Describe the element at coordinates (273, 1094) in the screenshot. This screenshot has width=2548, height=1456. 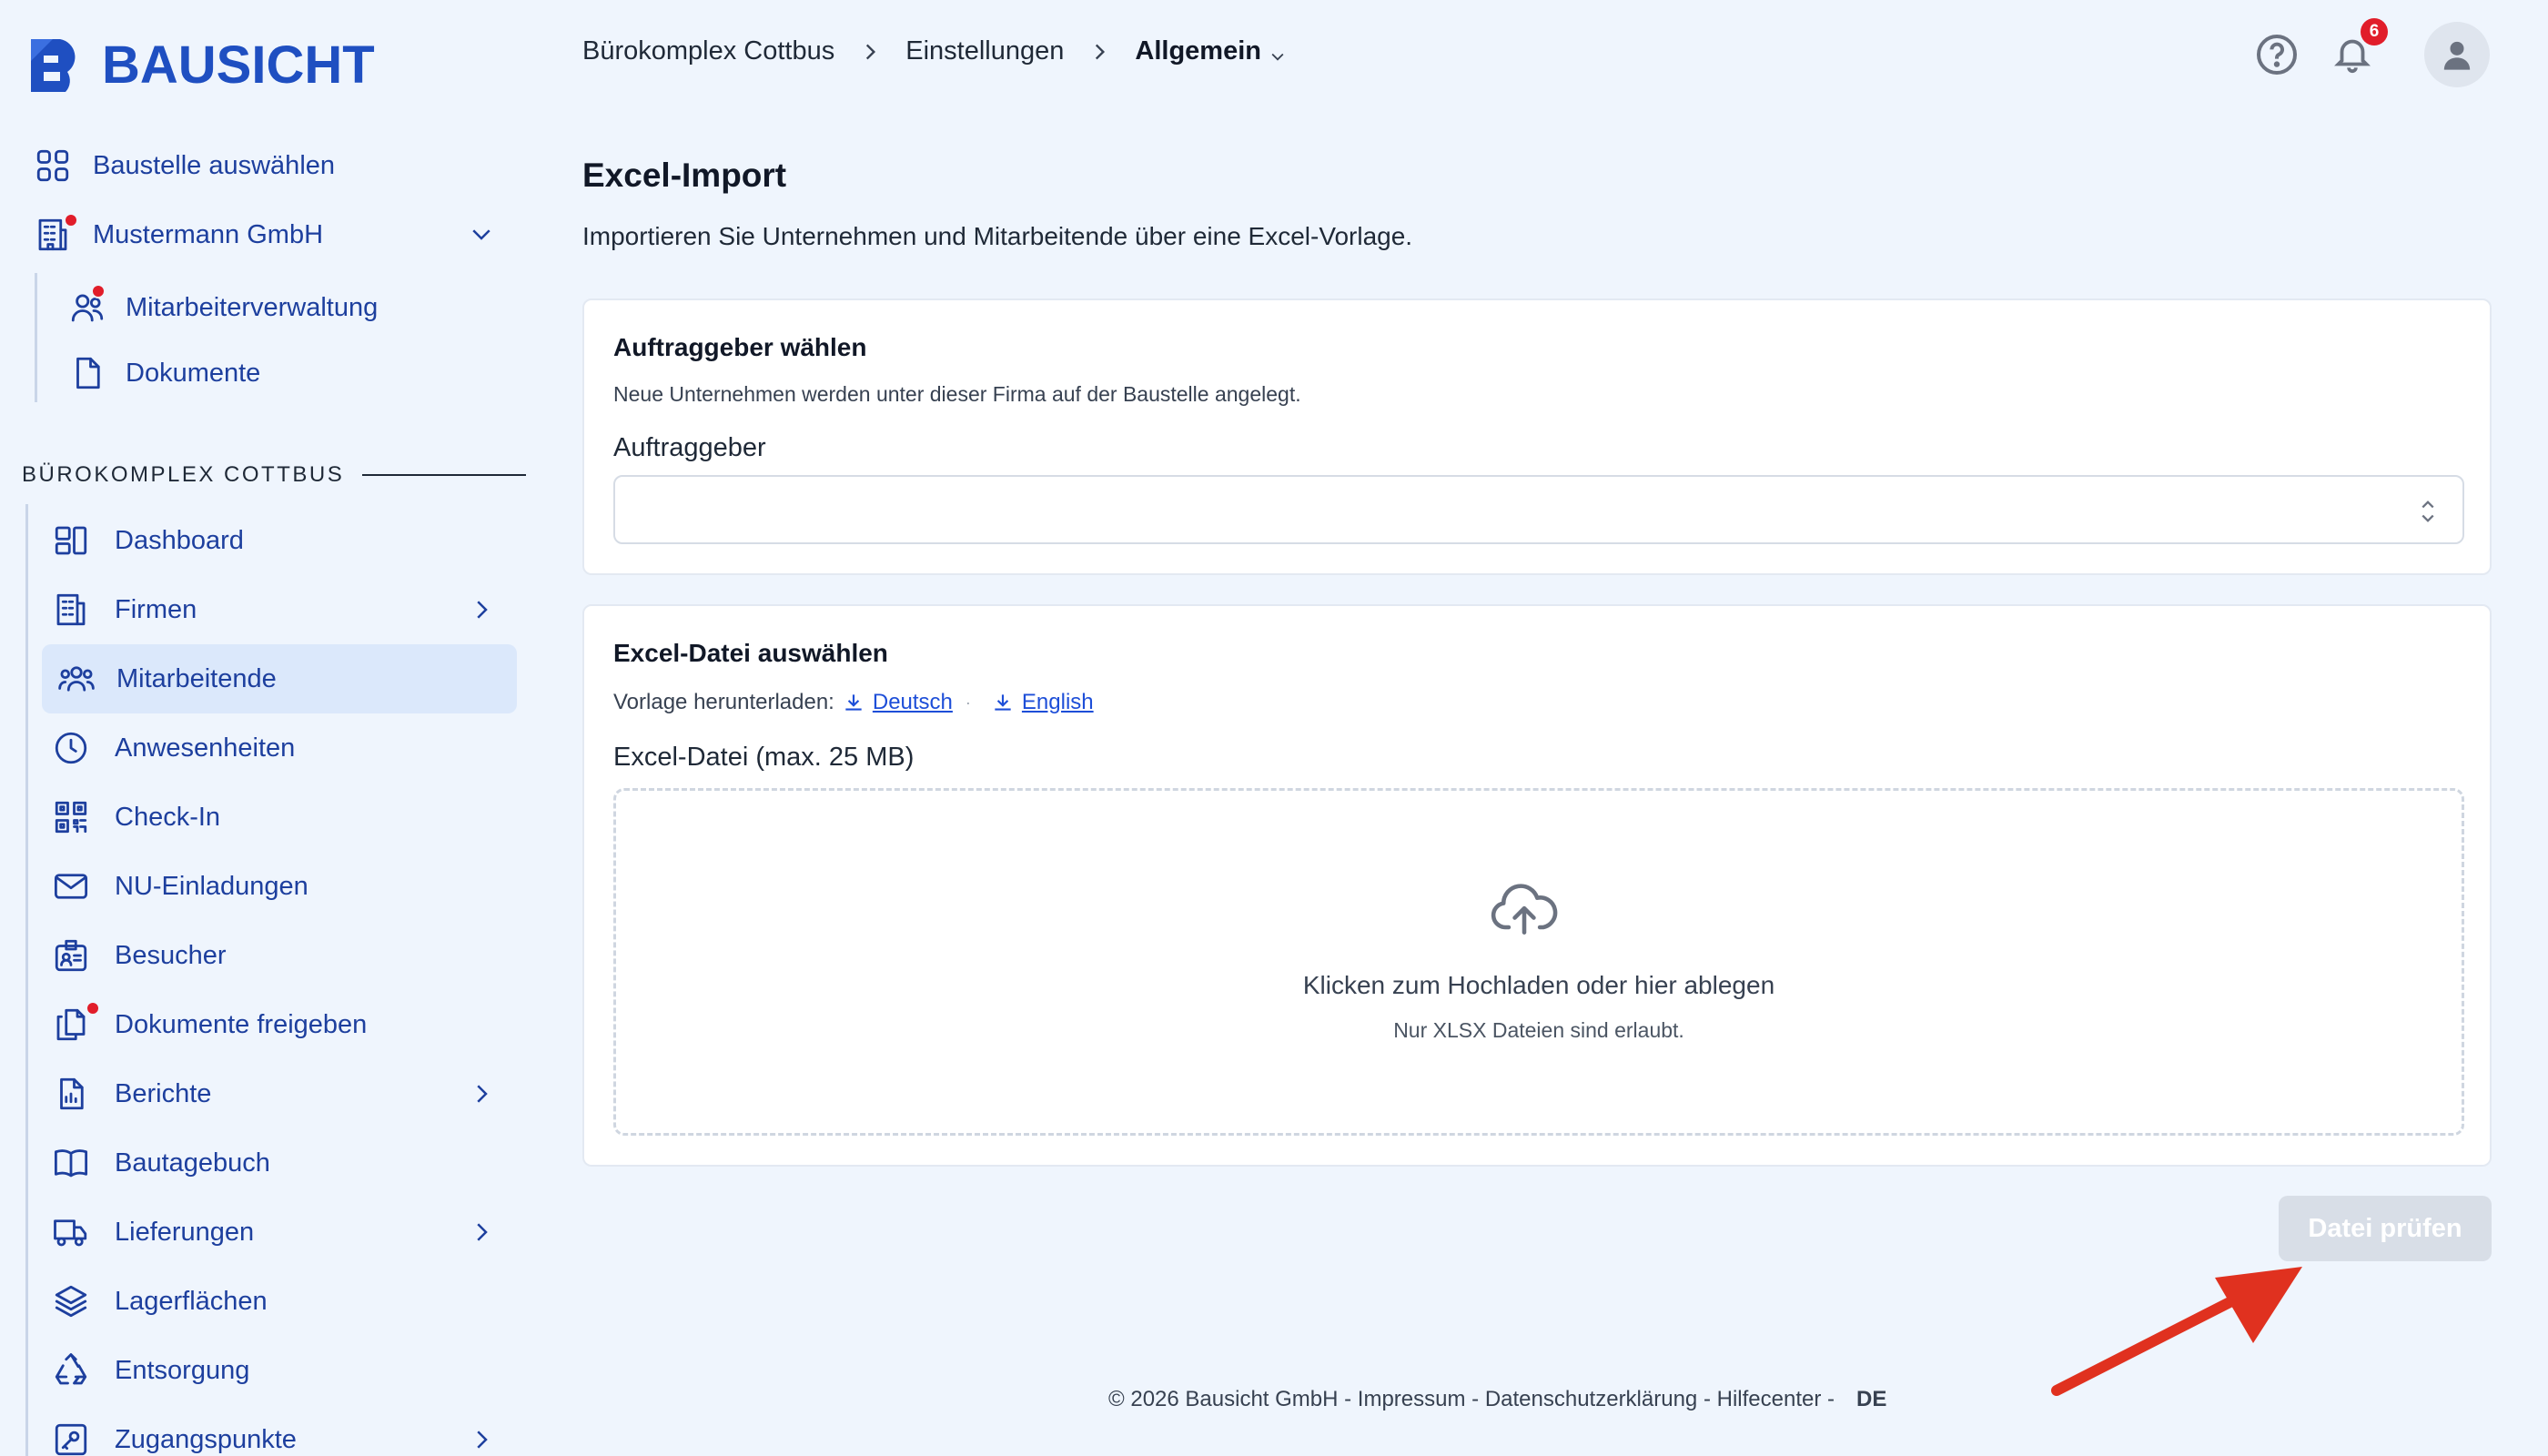
I see `sidebar-item-reports: Berichte` at that location.